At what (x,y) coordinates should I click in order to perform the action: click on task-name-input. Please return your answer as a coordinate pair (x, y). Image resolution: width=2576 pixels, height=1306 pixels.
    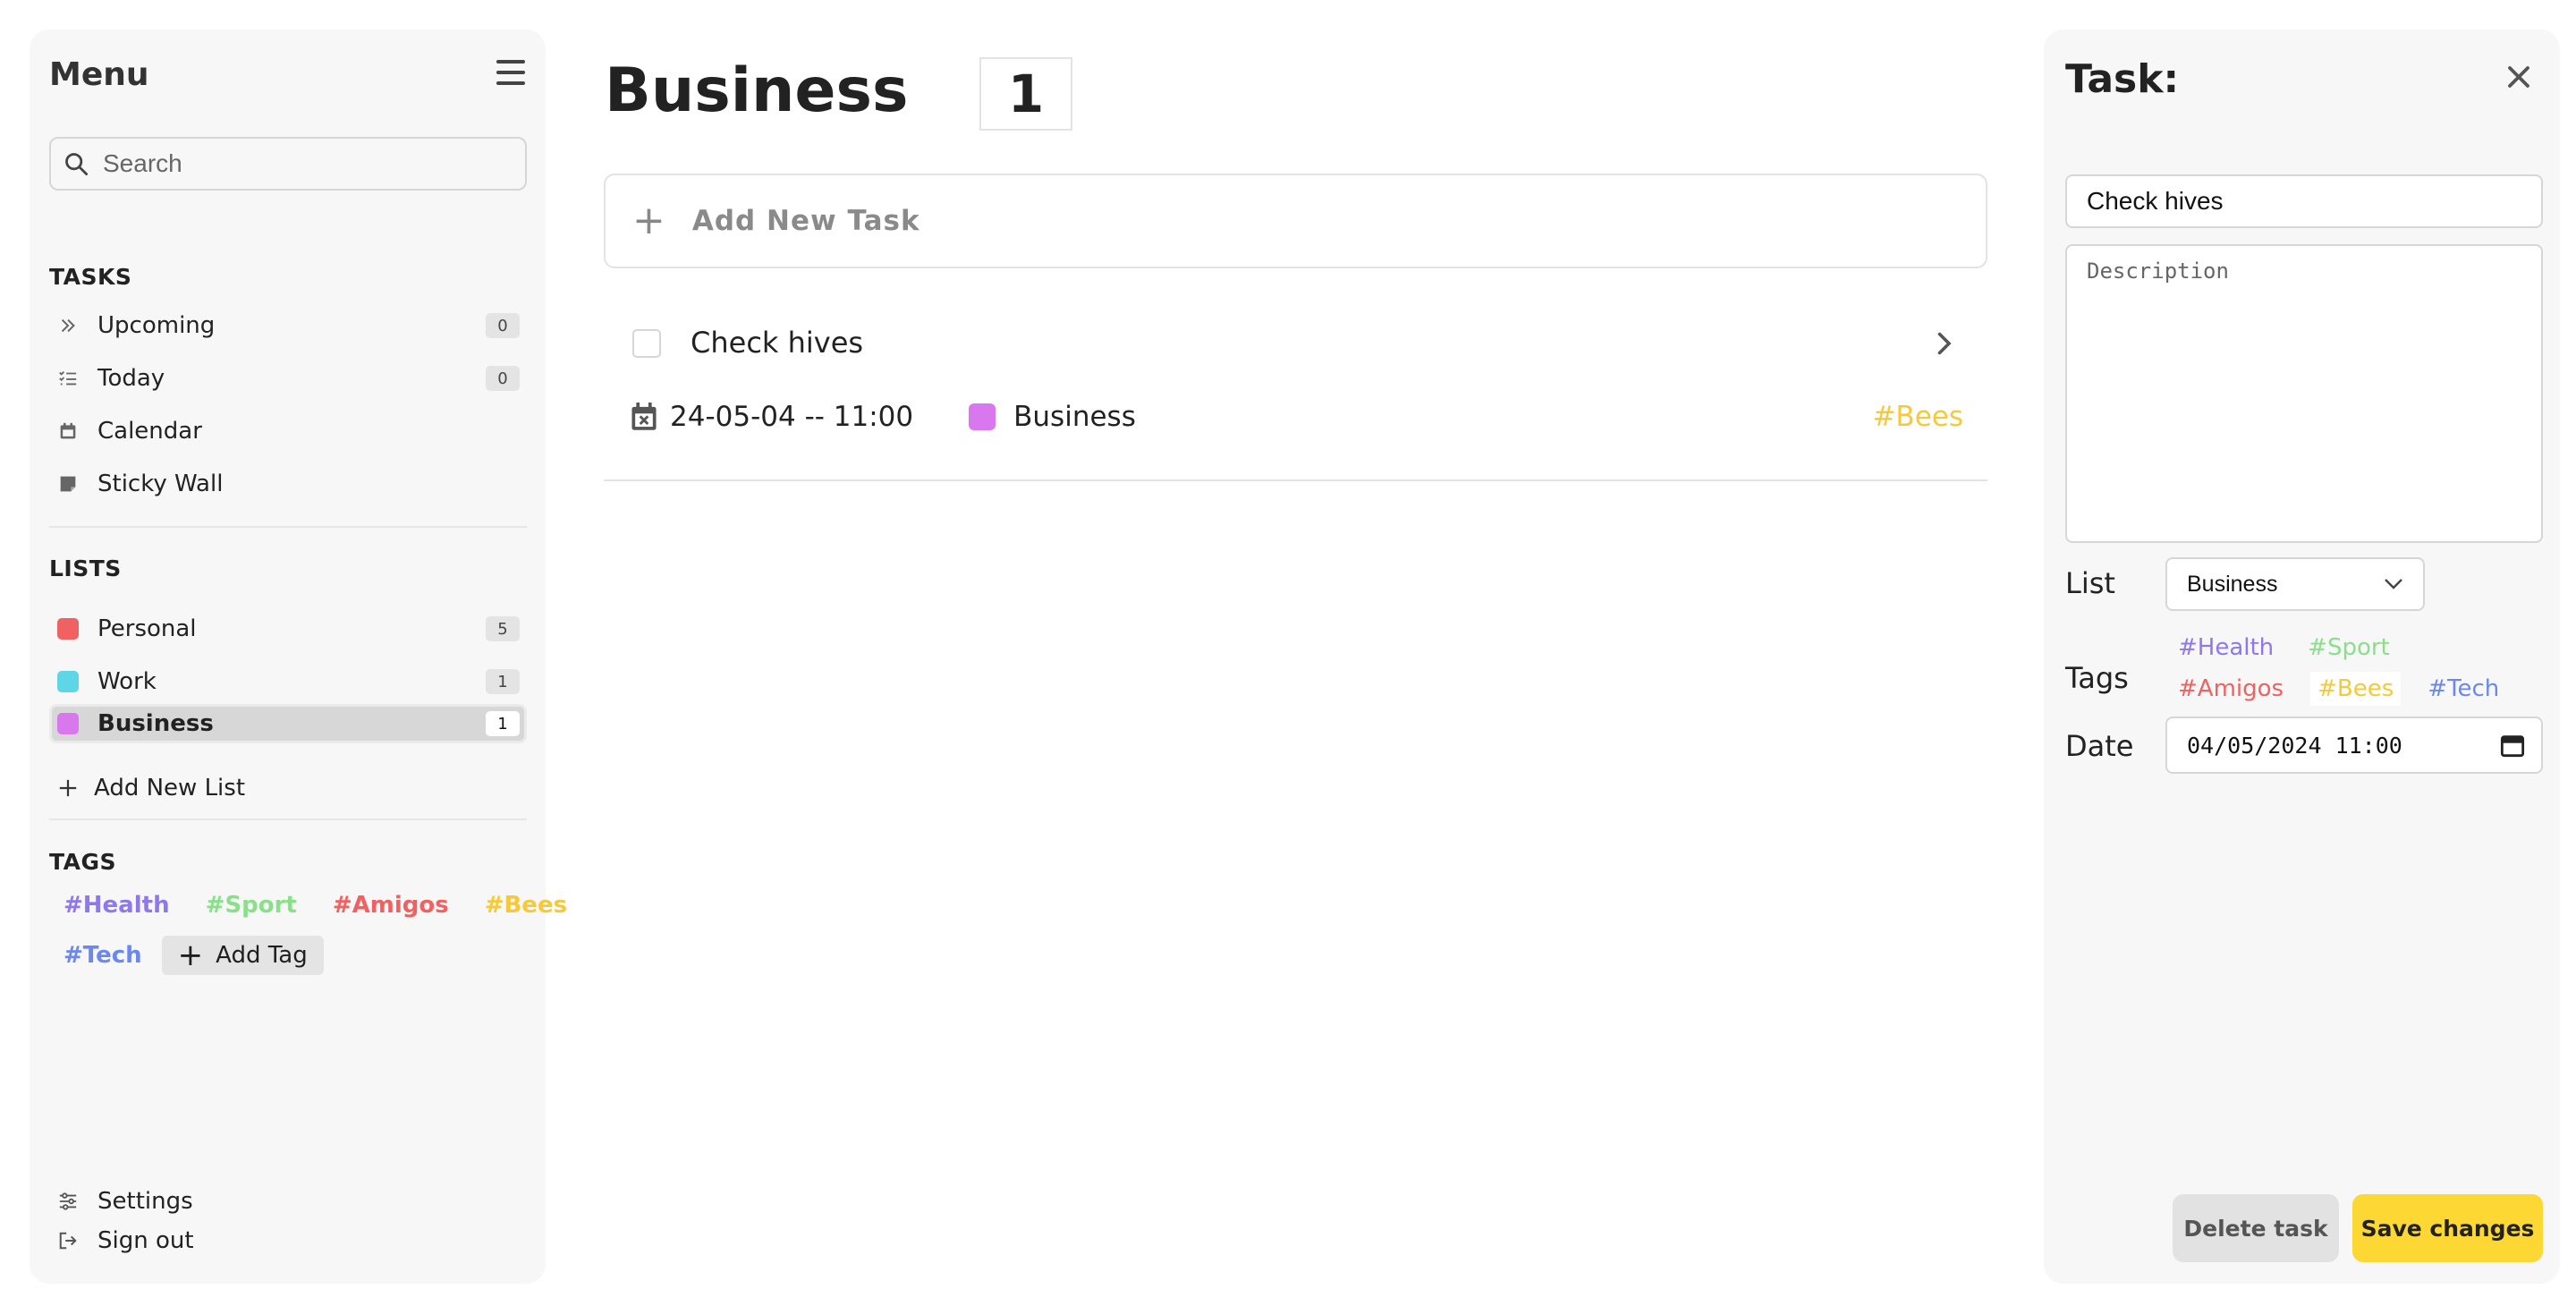
    Looking at the image, I should click on (2304, 201).